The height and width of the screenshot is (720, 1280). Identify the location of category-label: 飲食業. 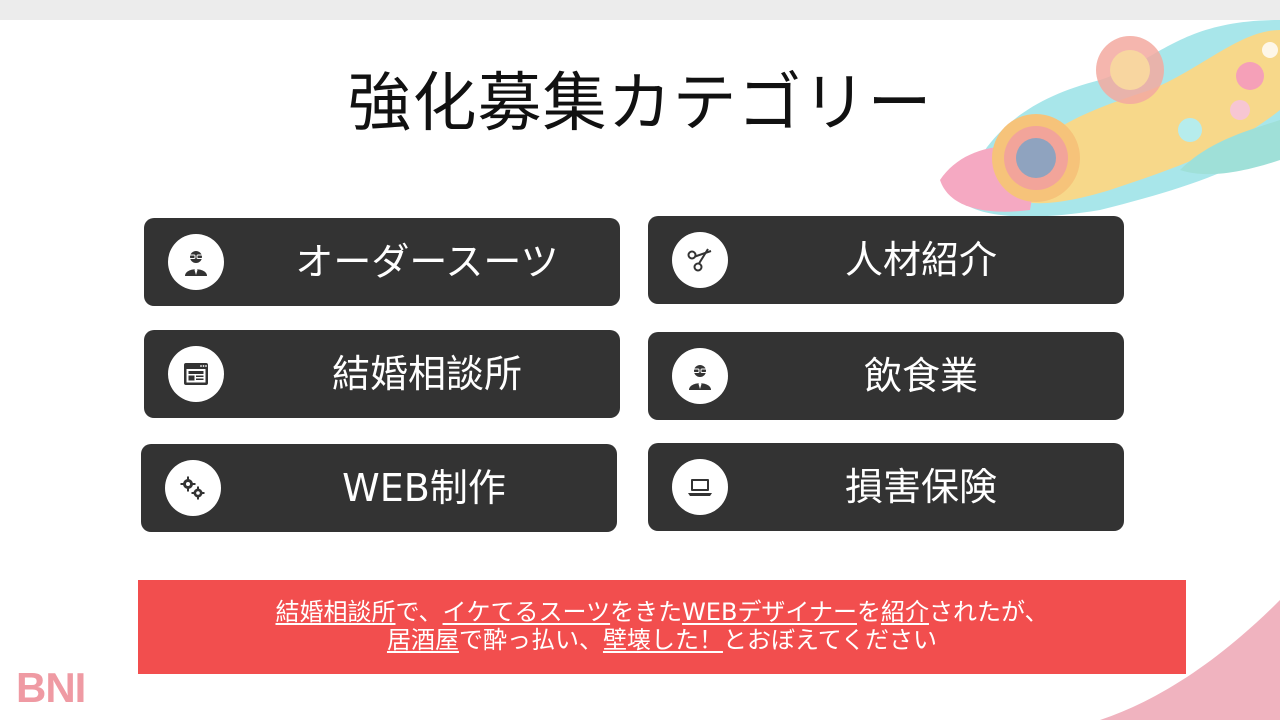
(920, 376).